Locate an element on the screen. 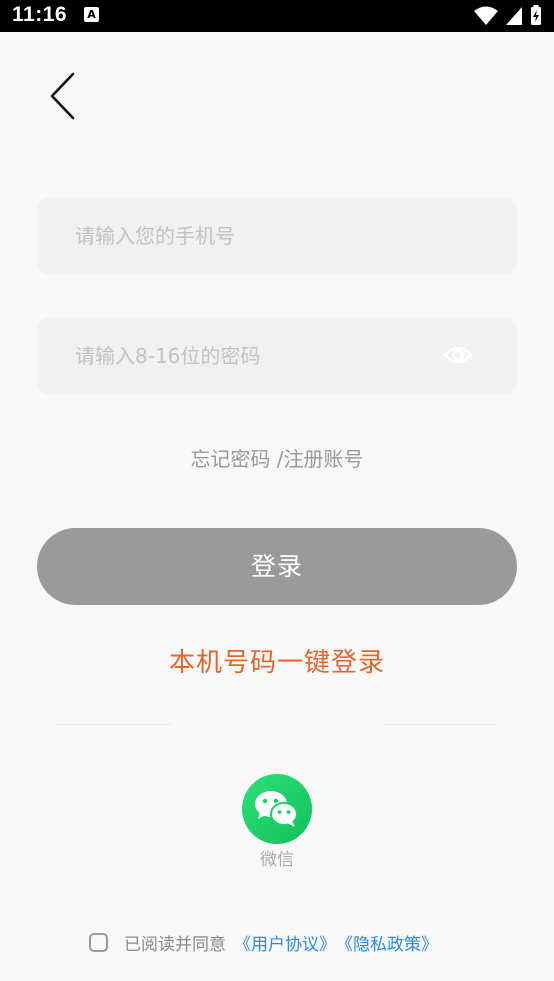 The image size is (554, 981). agreement-row: 已阅读并同意 《用户协议》 《隐私政策》 is located at coordinates (263, 942).